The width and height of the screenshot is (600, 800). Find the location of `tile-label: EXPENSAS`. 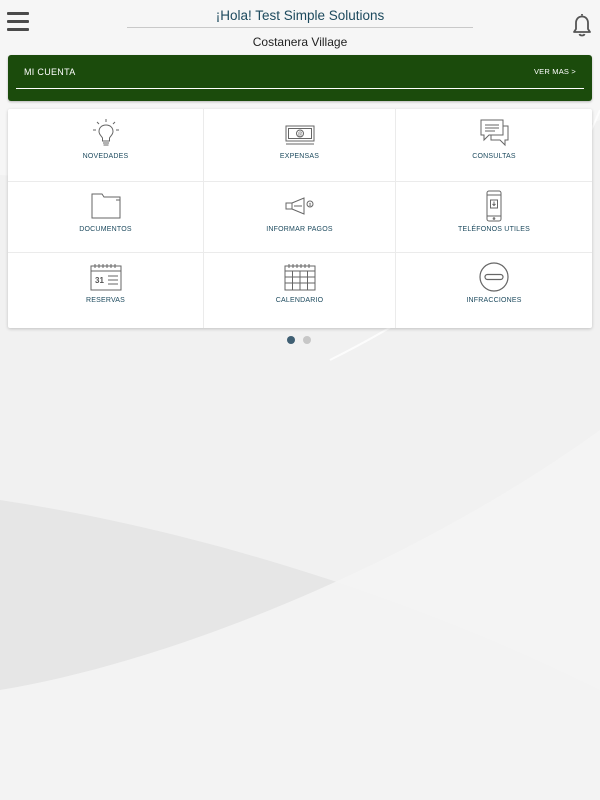

tile-label: EXPENSAS is located at coordinates (299, 156).